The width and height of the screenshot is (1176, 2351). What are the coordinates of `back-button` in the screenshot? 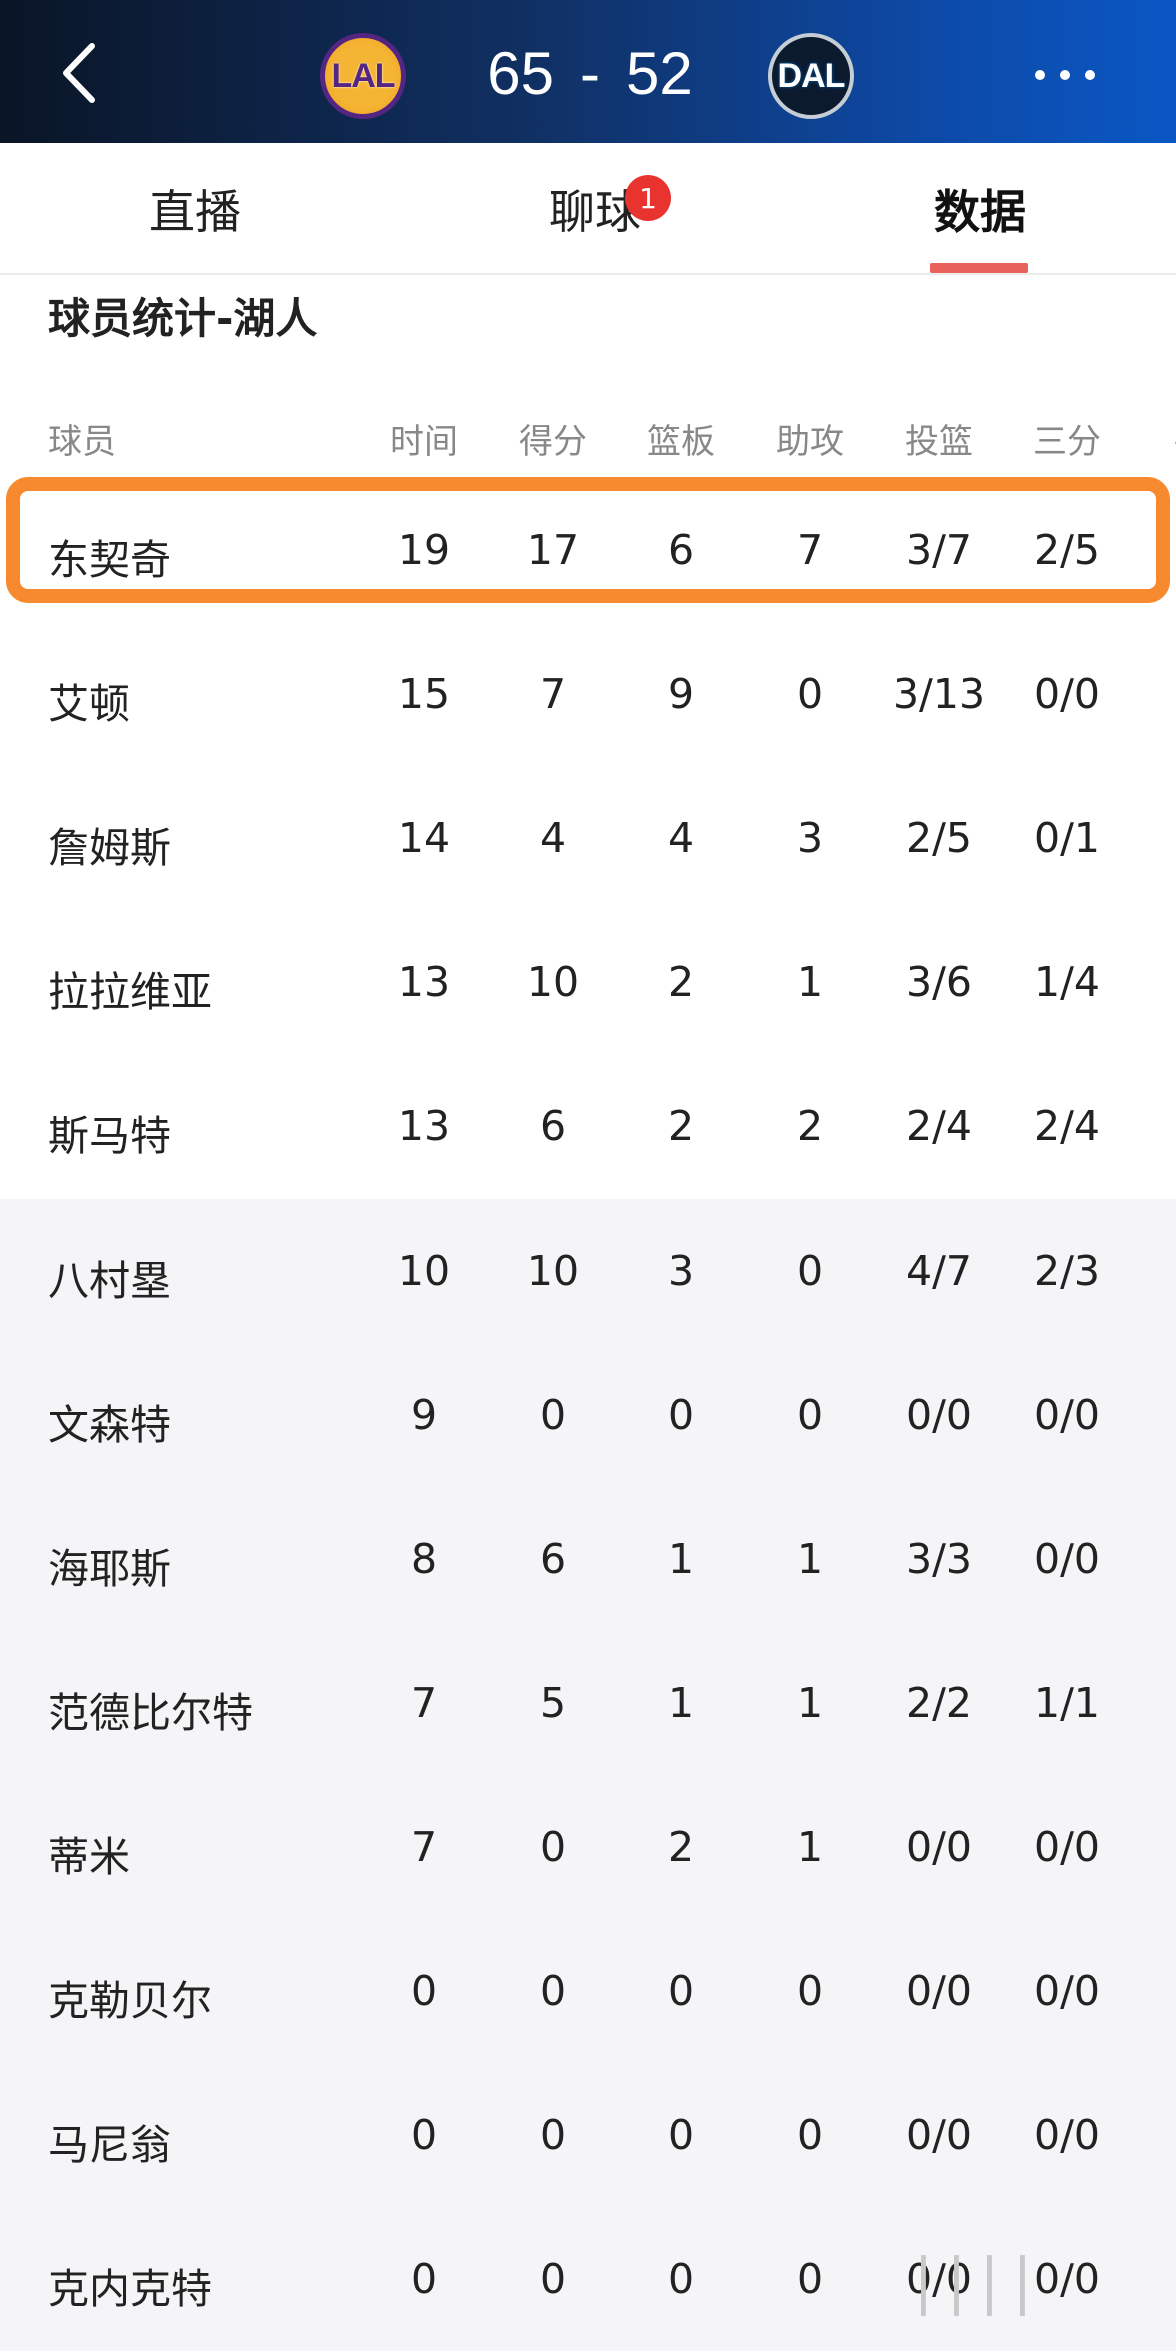 It's located at (82, 73).